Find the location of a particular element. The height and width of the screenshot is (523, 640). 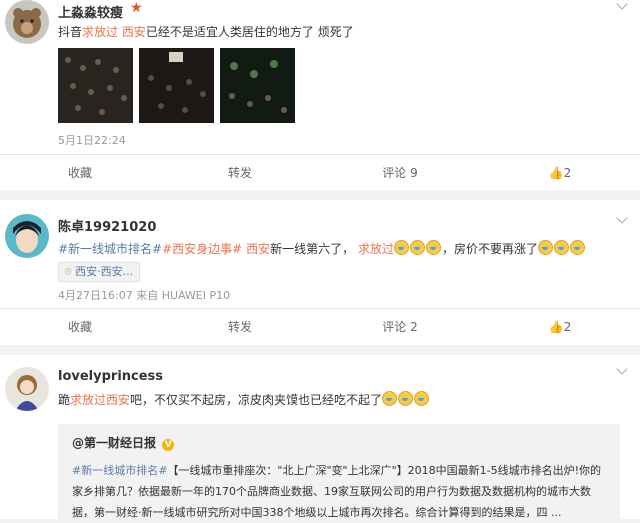

post-text: 抖音求放过 西安已经不是适宜人类居住的地方了 烦死了 is located at coordinates (206, 32).